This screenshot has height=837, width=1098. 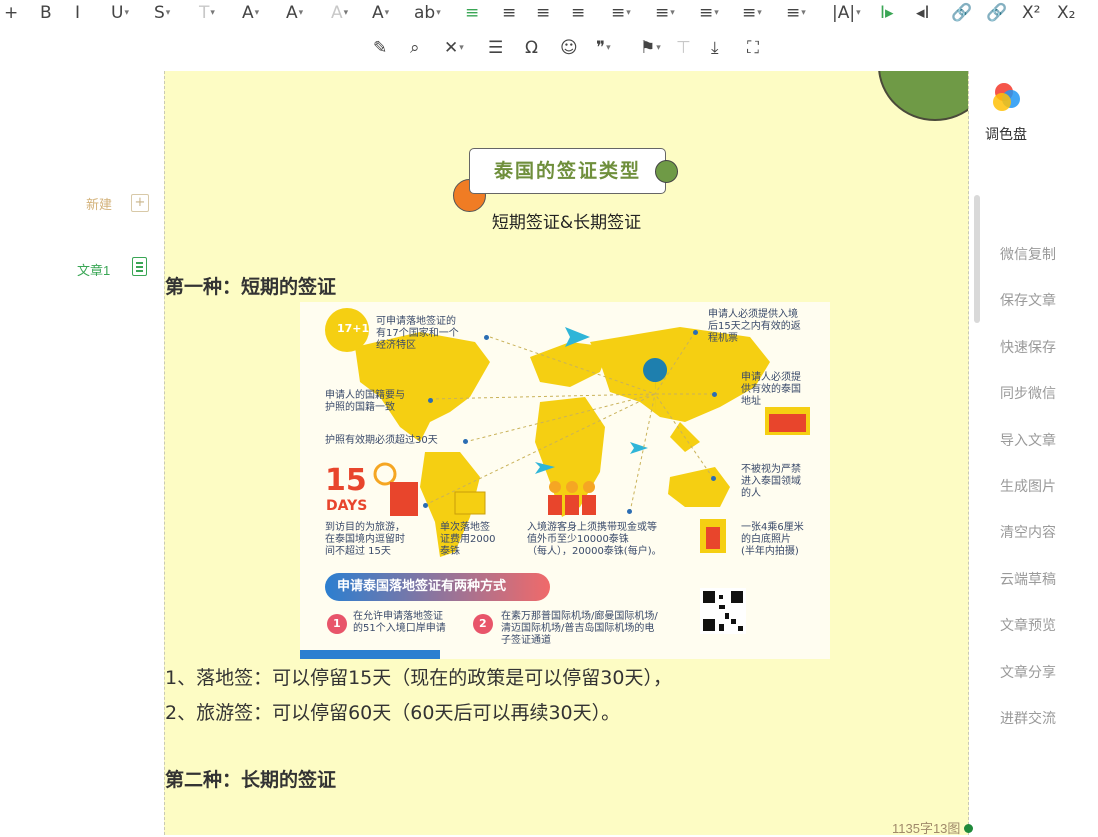 What do you see at coordinates (250, 13) in the screenshot?
I see `text-border-icon: A▾` at bounding box center [250, 13].